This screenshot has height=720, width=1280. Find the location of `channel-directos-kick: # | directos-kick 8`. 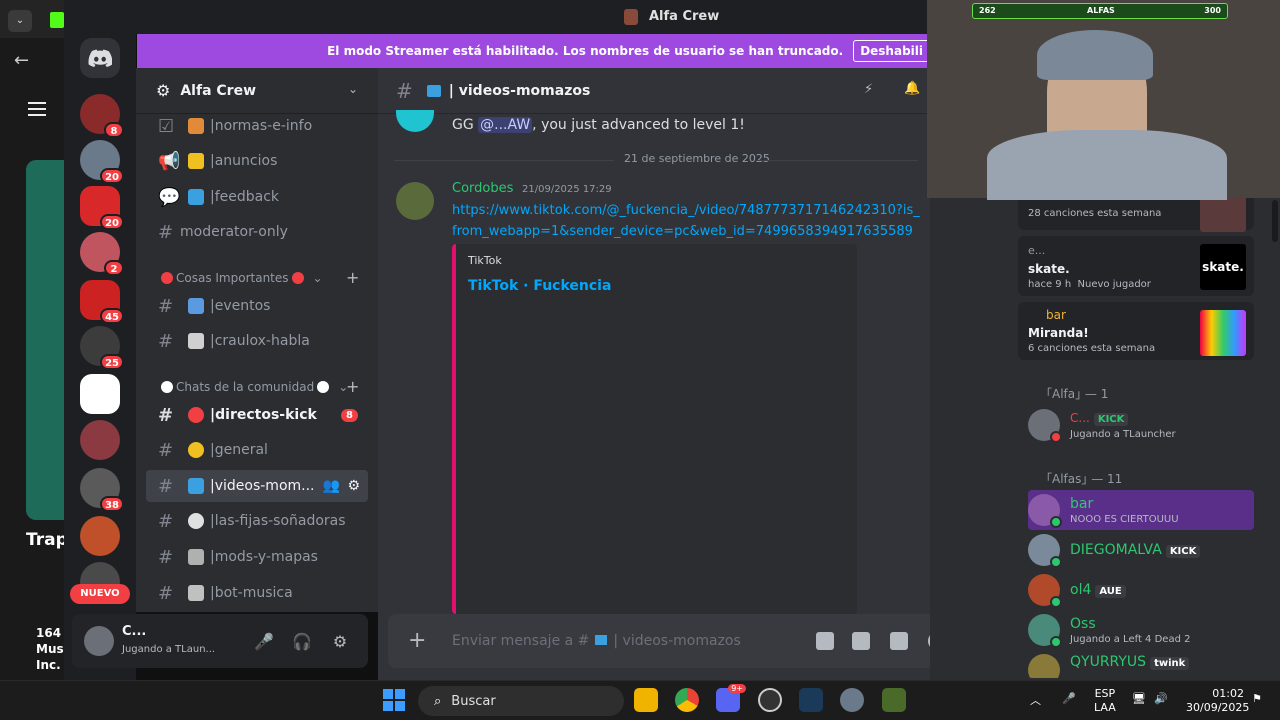

channel-directos-kick: # | directos-kick 8 is located at coordinates (257, 415).